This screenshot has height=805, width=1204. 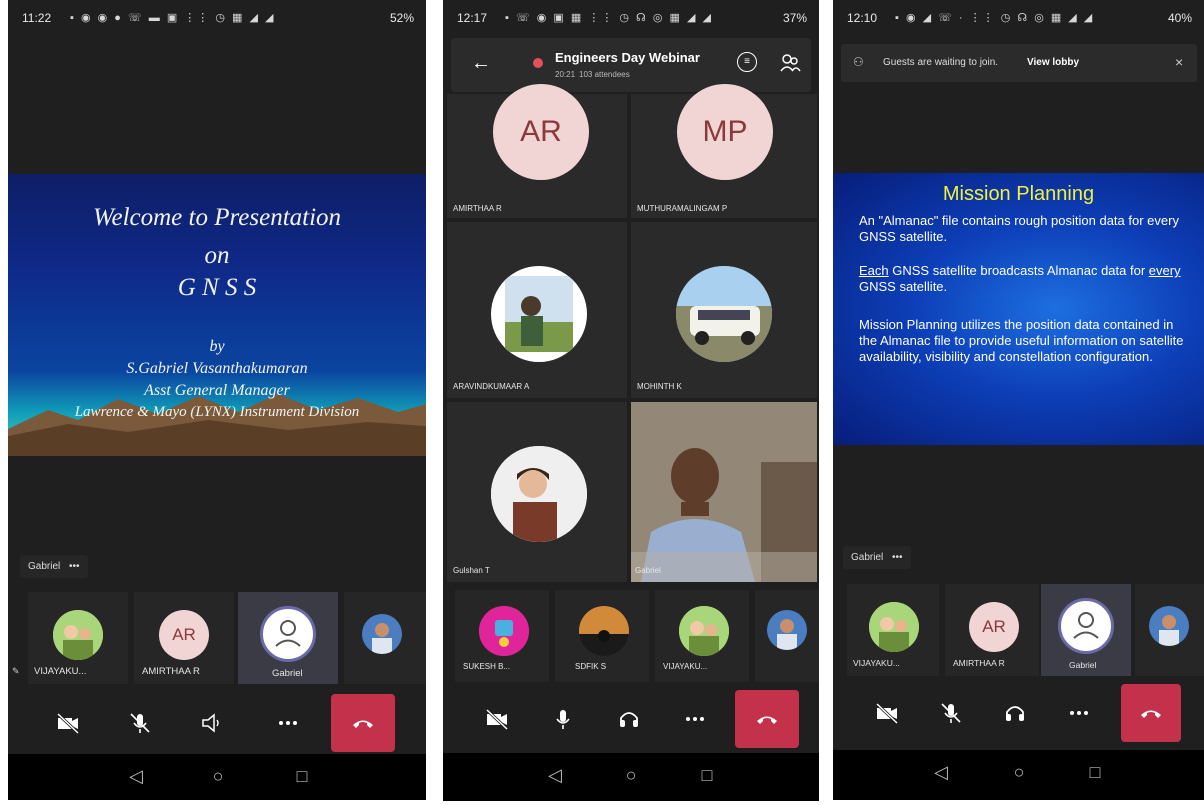 I want to click on recording-indicator-icon, so click(x=538, y=63).